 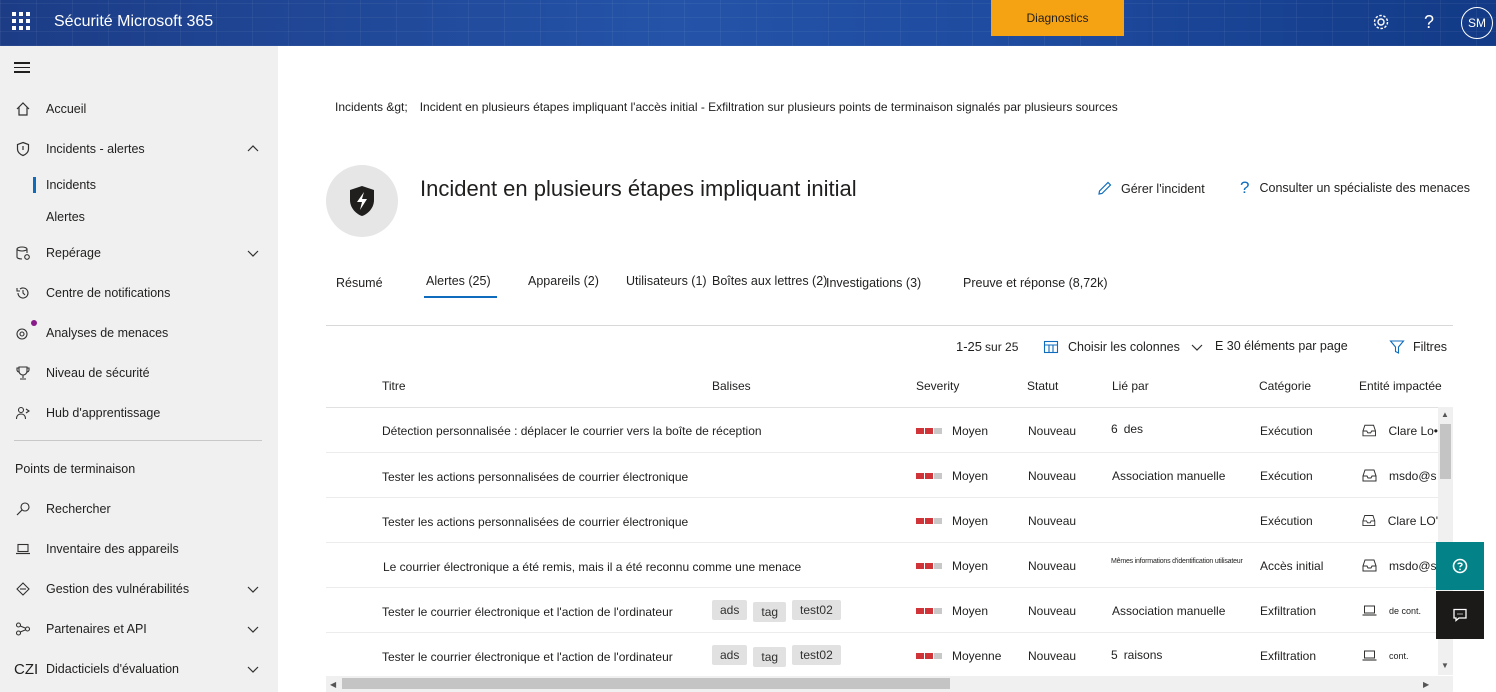 What do you see at coordinates (563, 281) in the screenshot?
I see `tab-devices: Appareils (2)` at bounding box center [563, 281].